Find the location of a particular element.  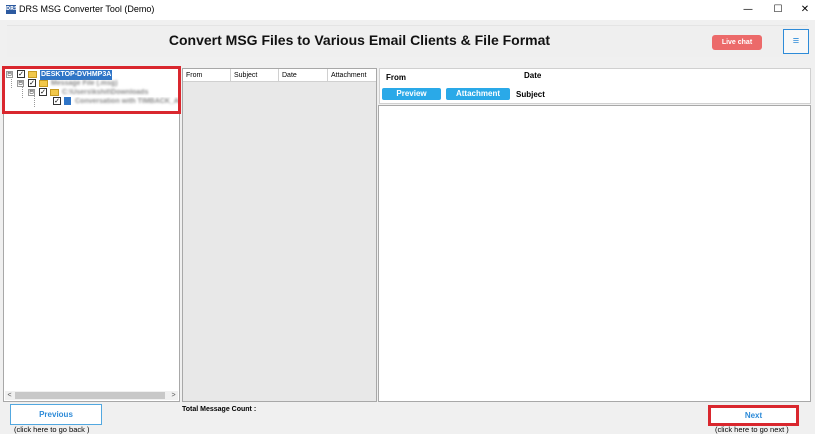

preview-tab-button: Preview is located at coordinates (411, 94).